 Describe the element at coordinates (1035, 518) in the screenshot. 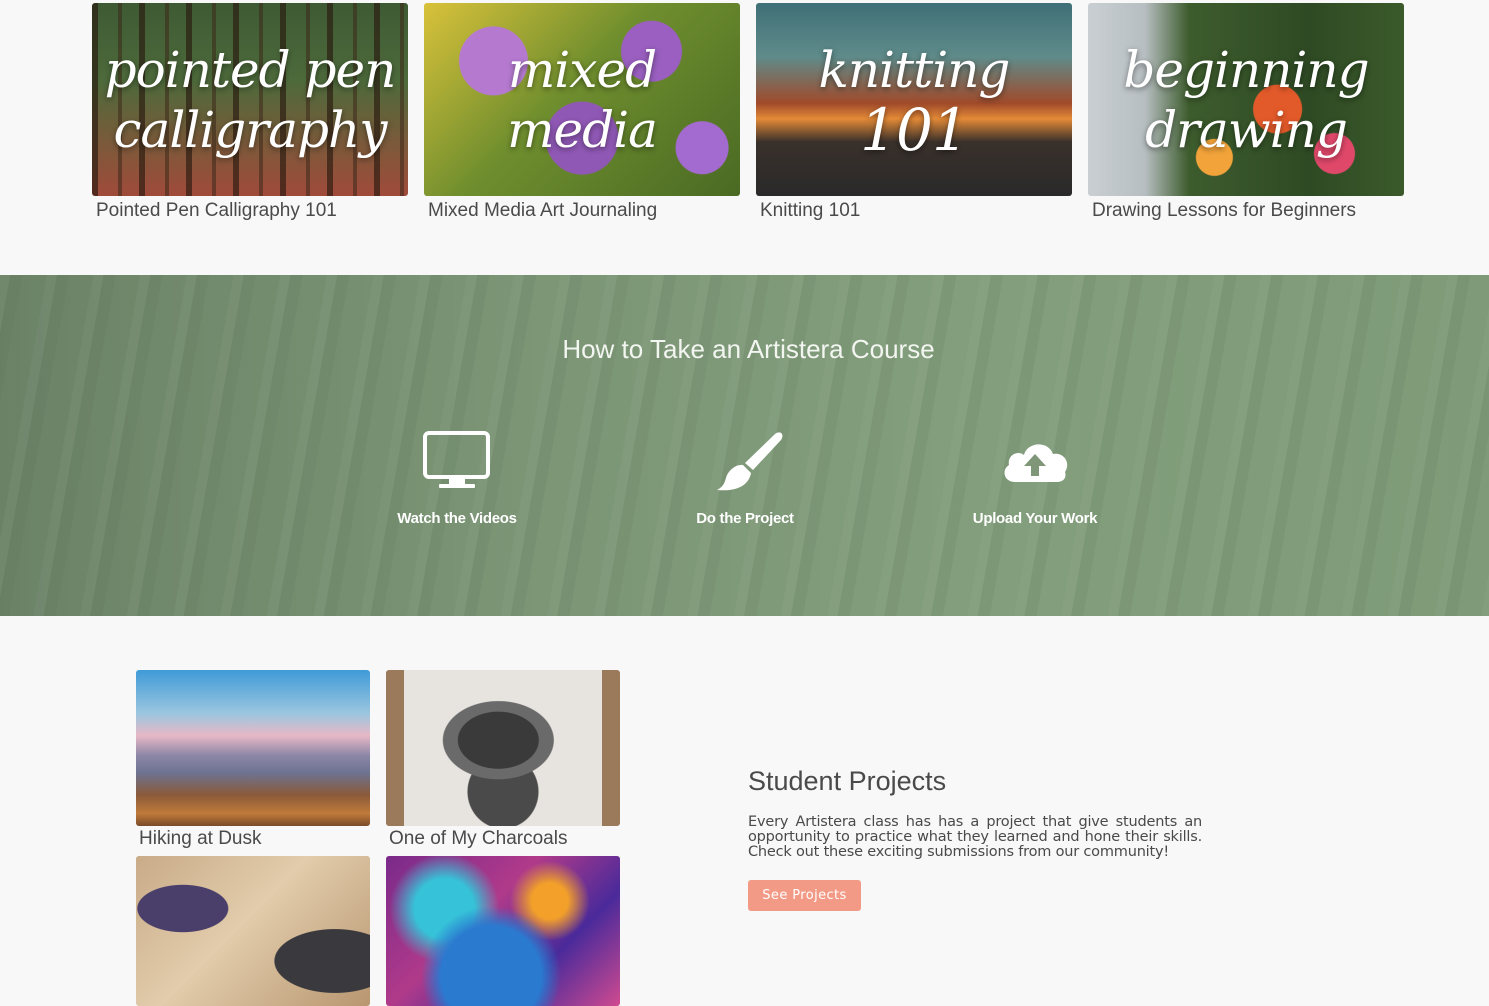

I see `step-label: Upload Your Work` at that location.